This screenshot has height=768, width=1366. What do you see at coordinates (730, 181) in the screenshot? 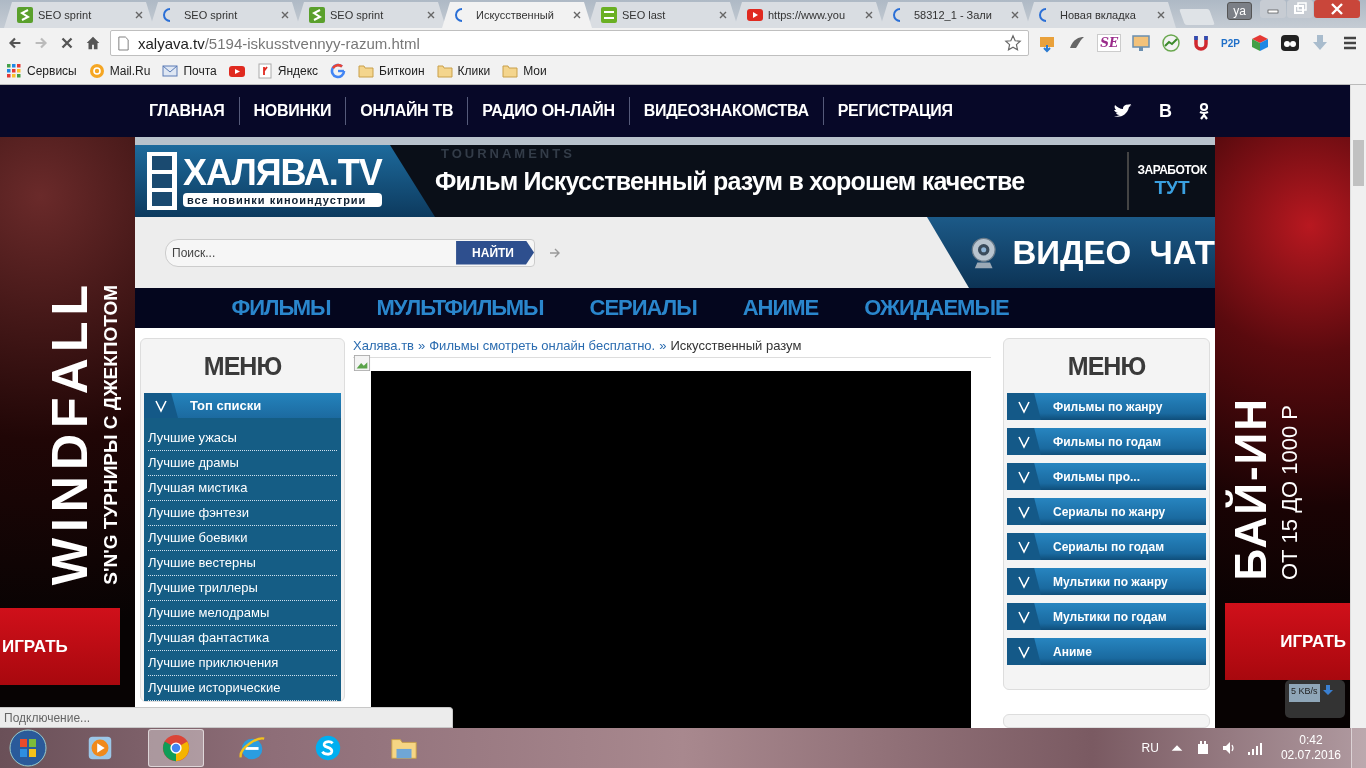
I see `page-headline: Фильм Искусственный разум в хорошем качестве` at bounding box center [730, 181].